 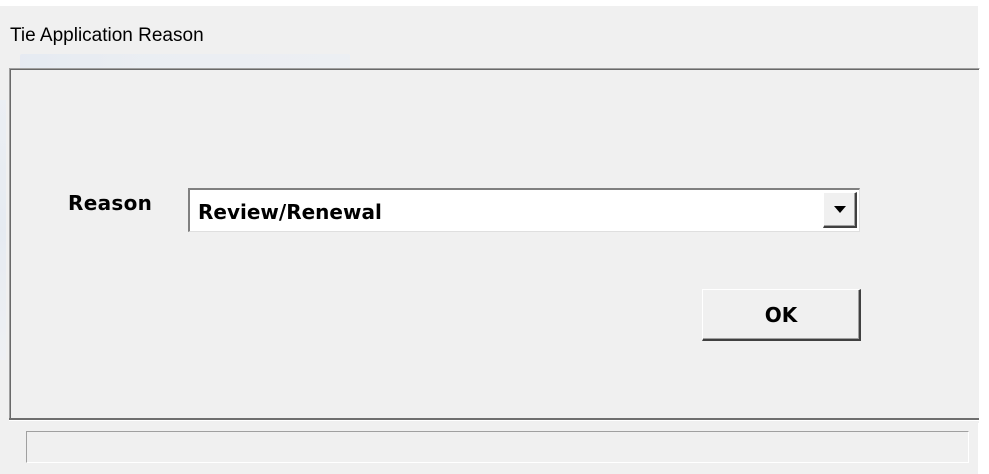 What do you see at coordinates (290, 212) in the screenshot?
I see `reason-selected-value: Review/Renewal` at bounding box center [290, 212].